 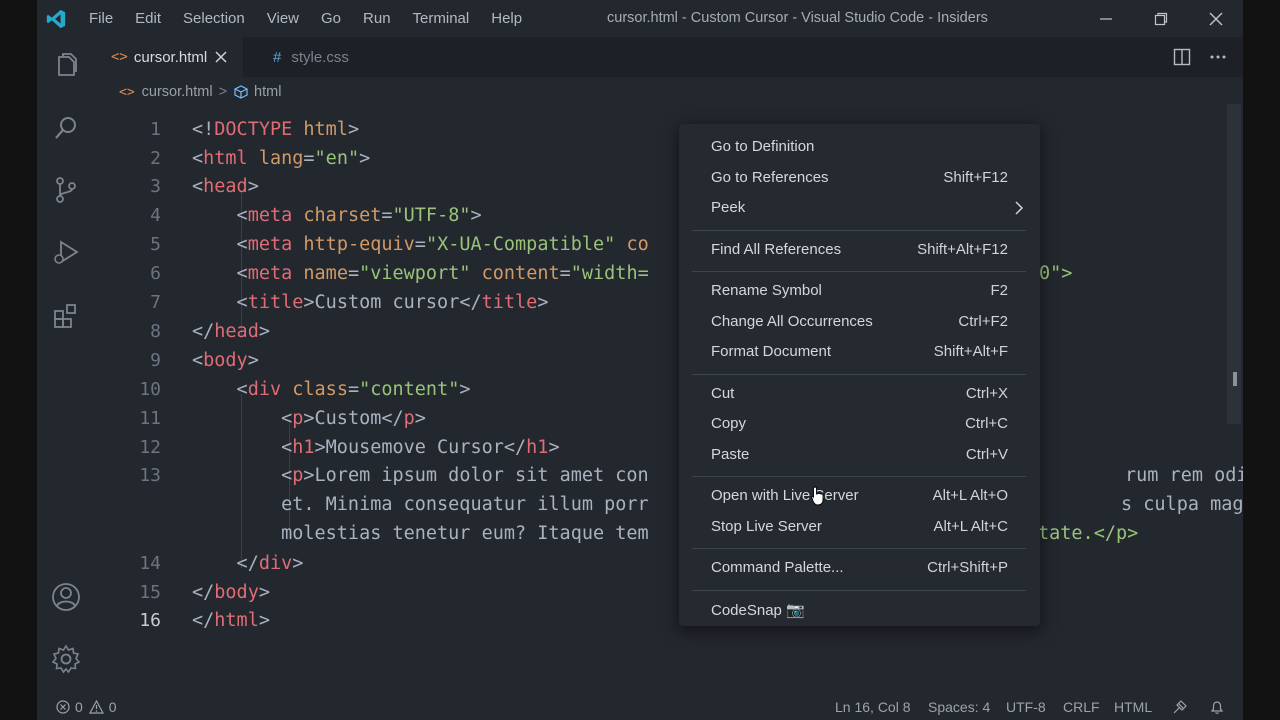 I want to click on account-icon, so click(x=66, y=597).